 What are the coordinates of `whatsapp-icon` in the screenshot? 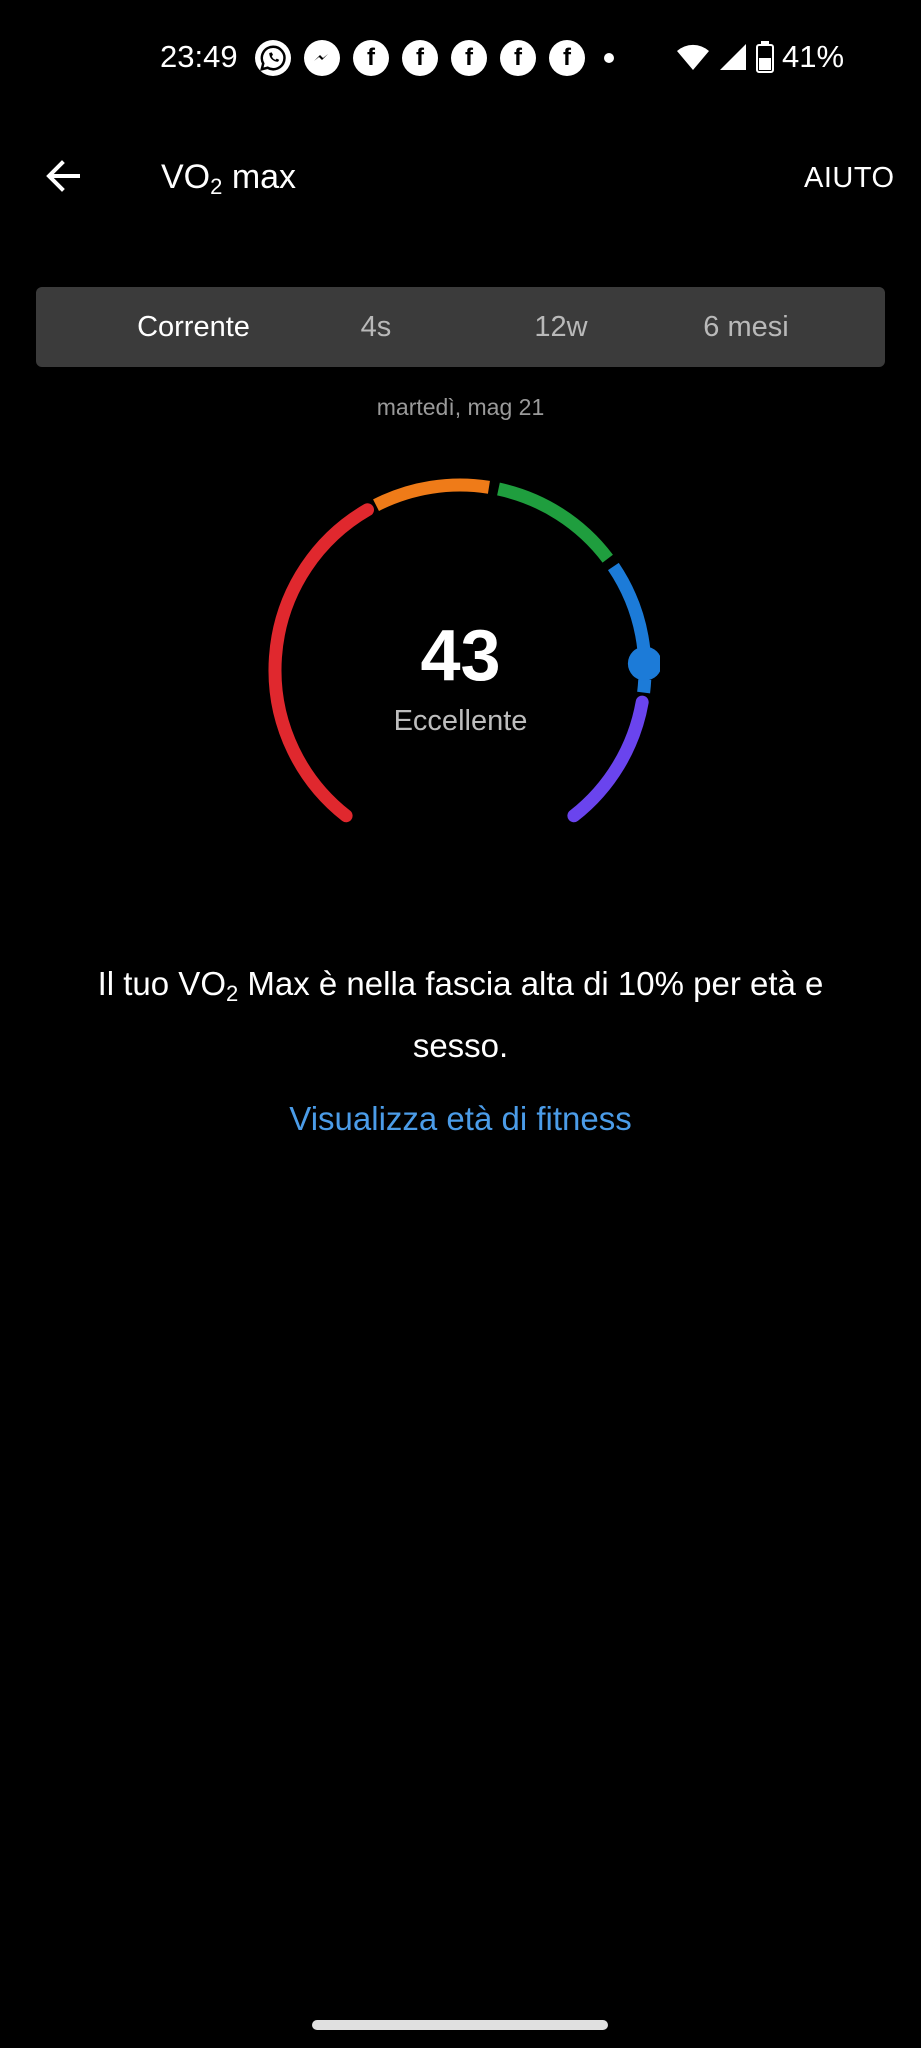 It's located at (273, 58).